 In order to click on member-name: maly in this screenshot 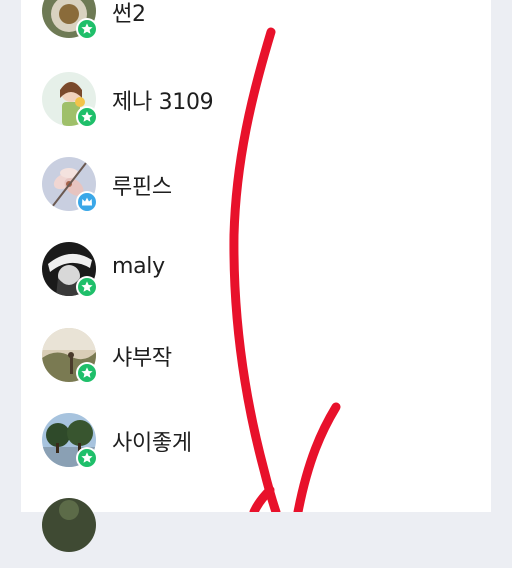, I will do `click(138, 266)`.